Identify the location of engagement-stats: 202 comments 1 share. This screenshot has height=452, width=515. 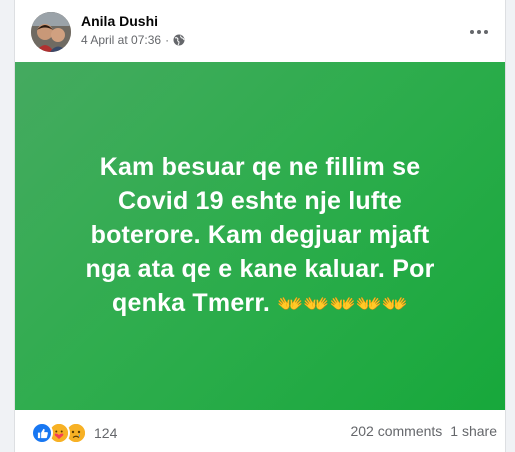
(423, 431).